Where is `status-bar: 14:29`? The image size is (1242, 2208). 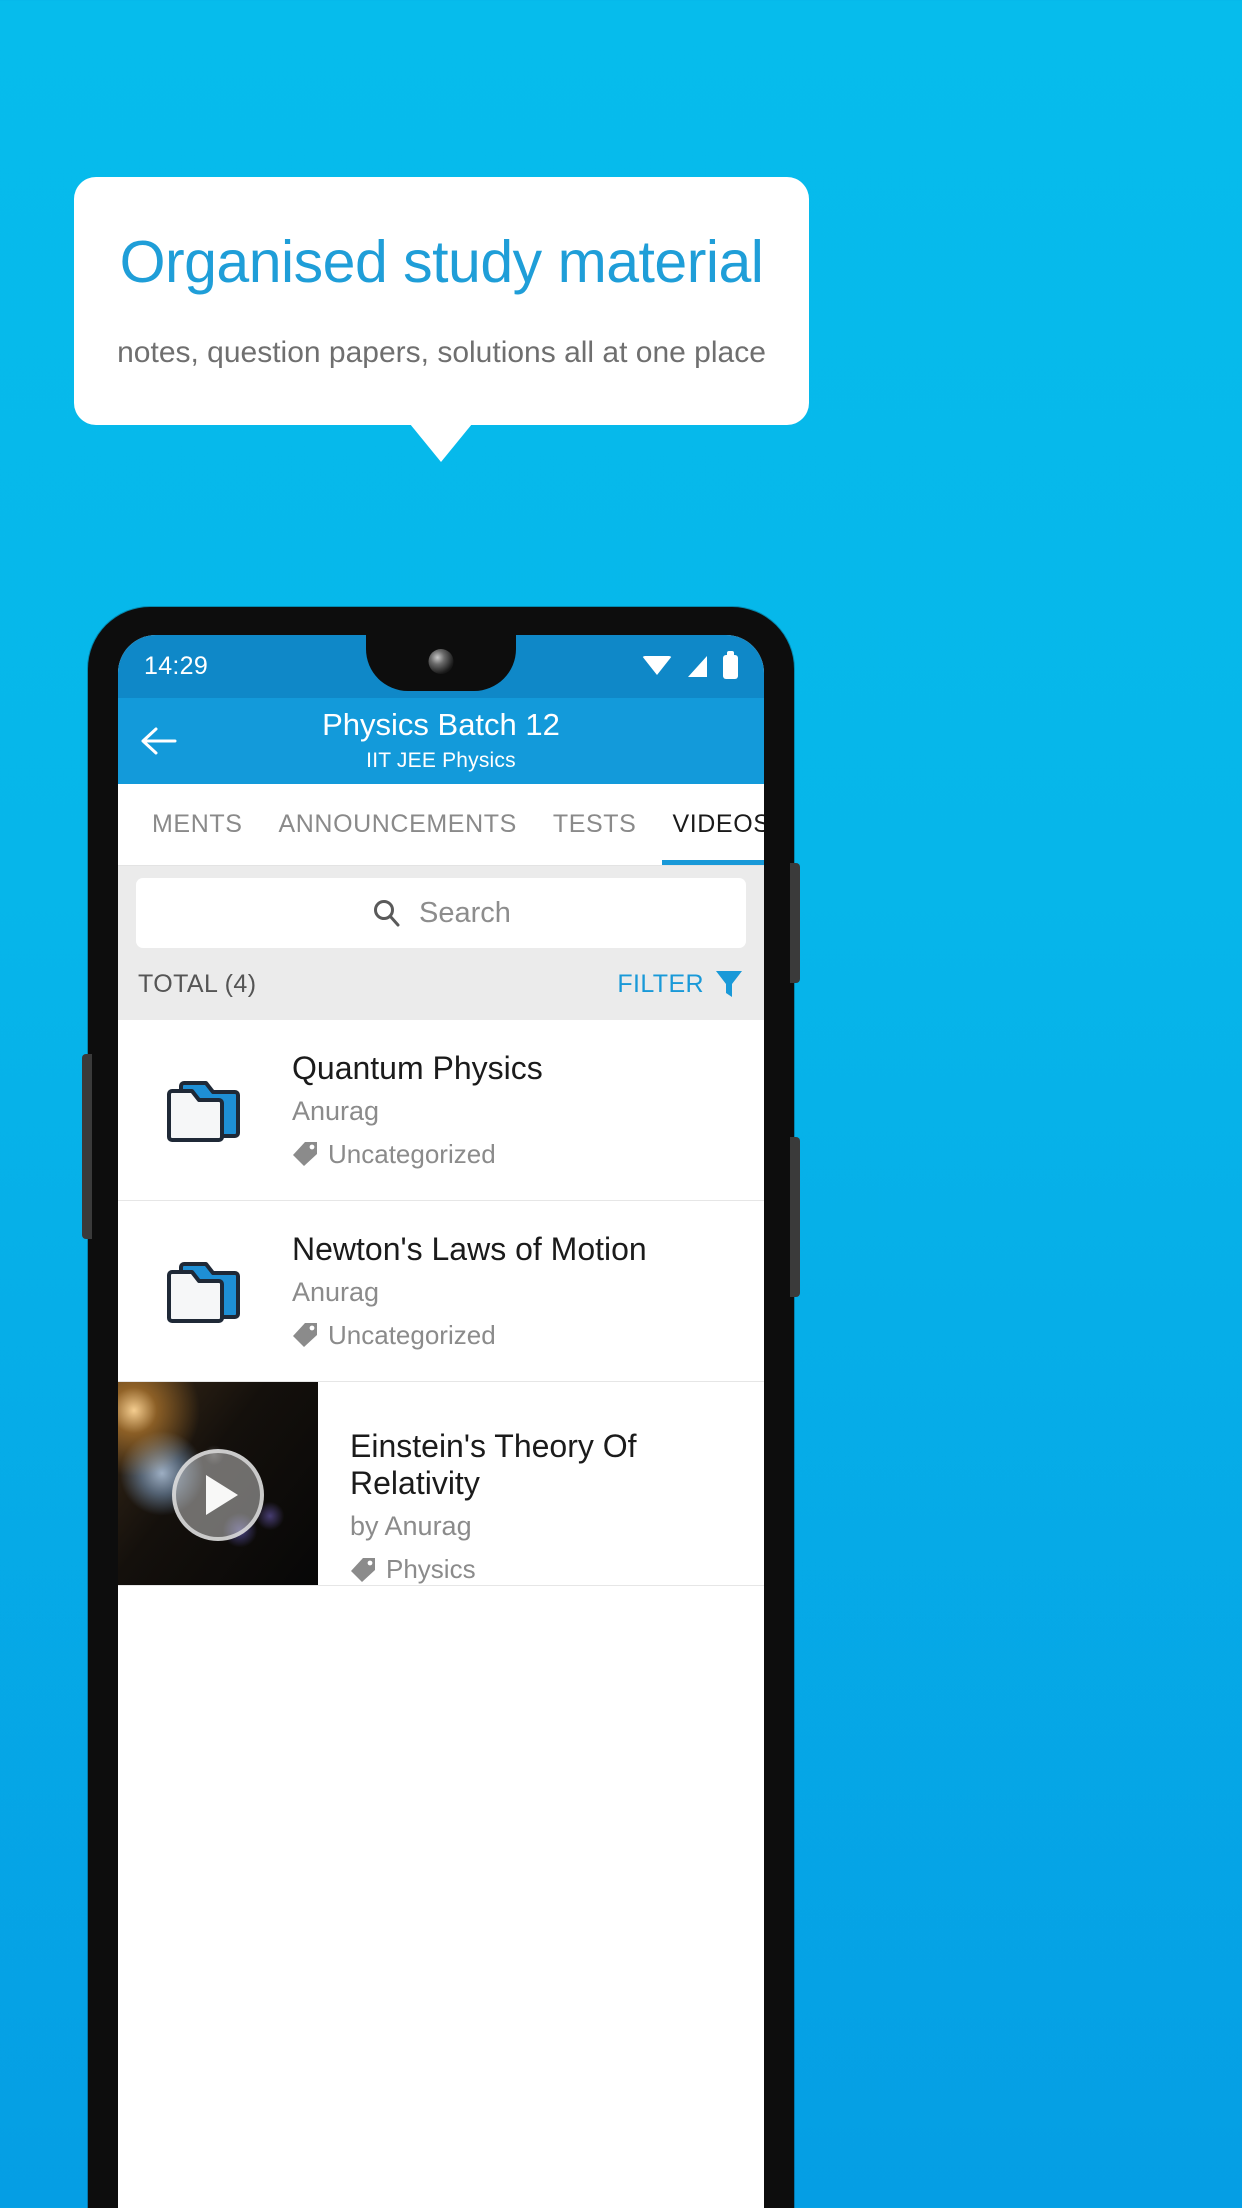 status-bar: 14:29 is located at coordinates (441, 666).